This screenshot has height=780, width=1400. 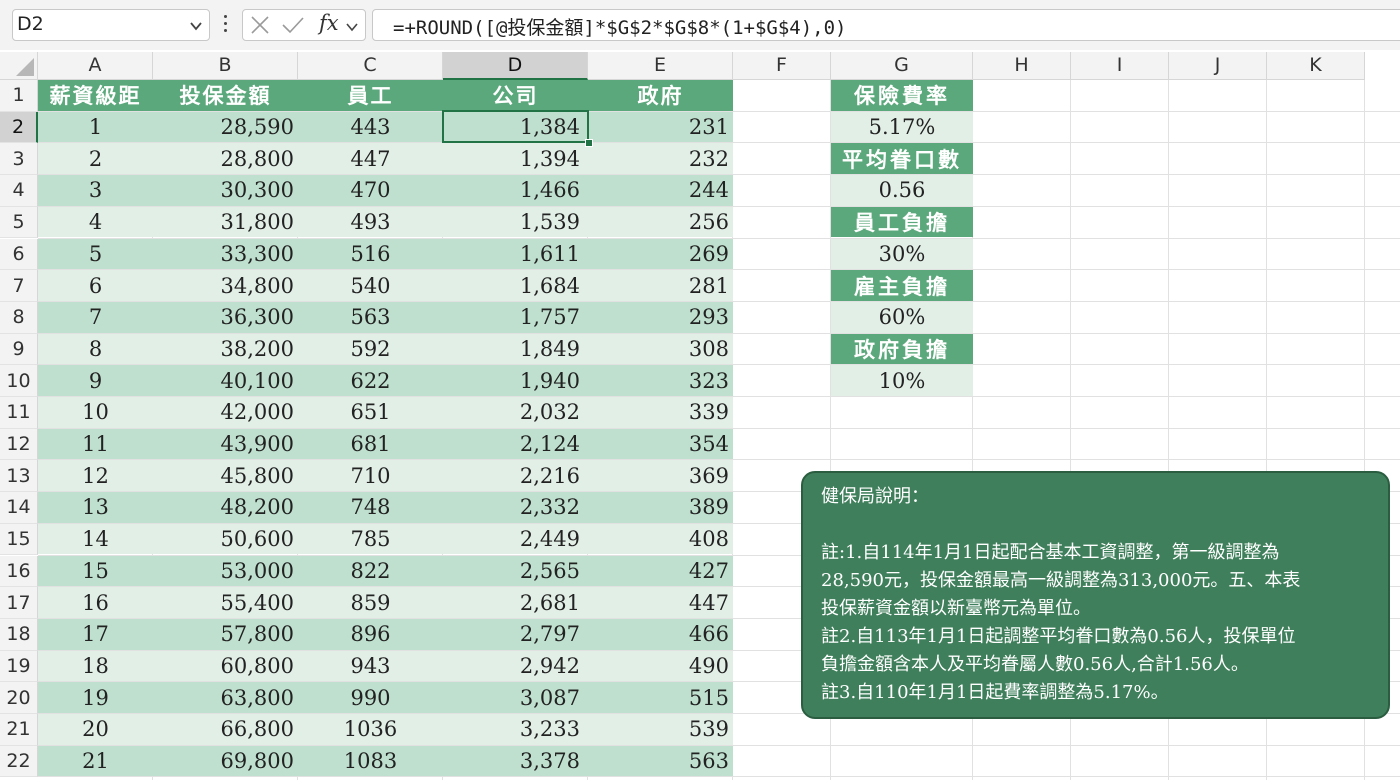 I want to click on table-cell: 785, so click(x=370, y=539).